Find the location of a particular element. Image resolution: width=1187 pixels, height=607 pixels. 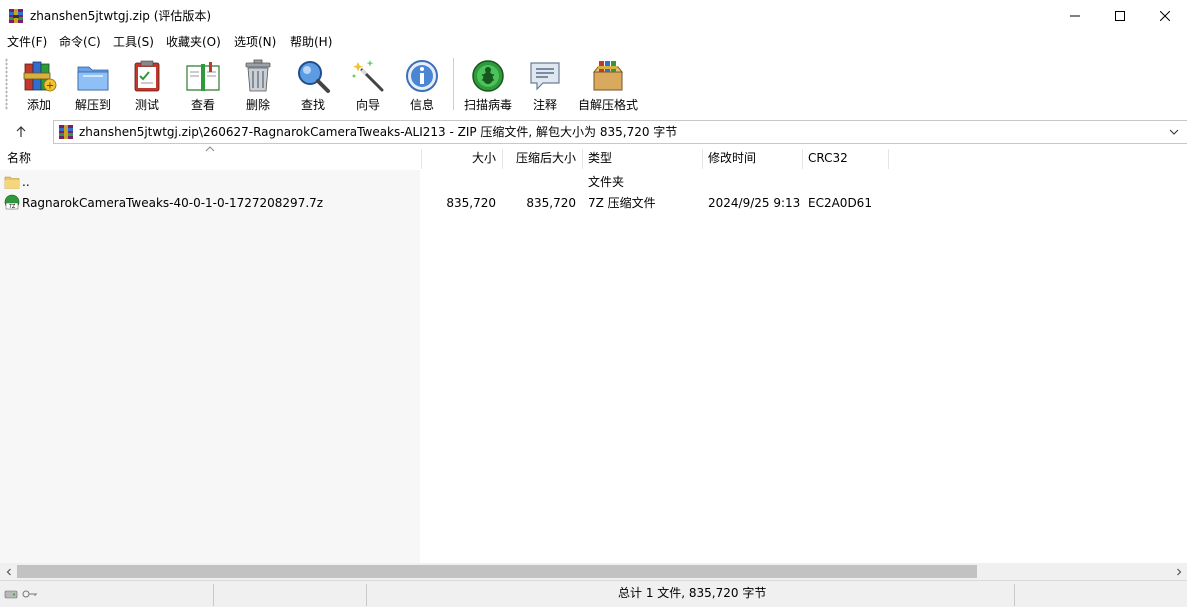

file-crc32: EC2A0D61 is located at coordinates (840, 203).